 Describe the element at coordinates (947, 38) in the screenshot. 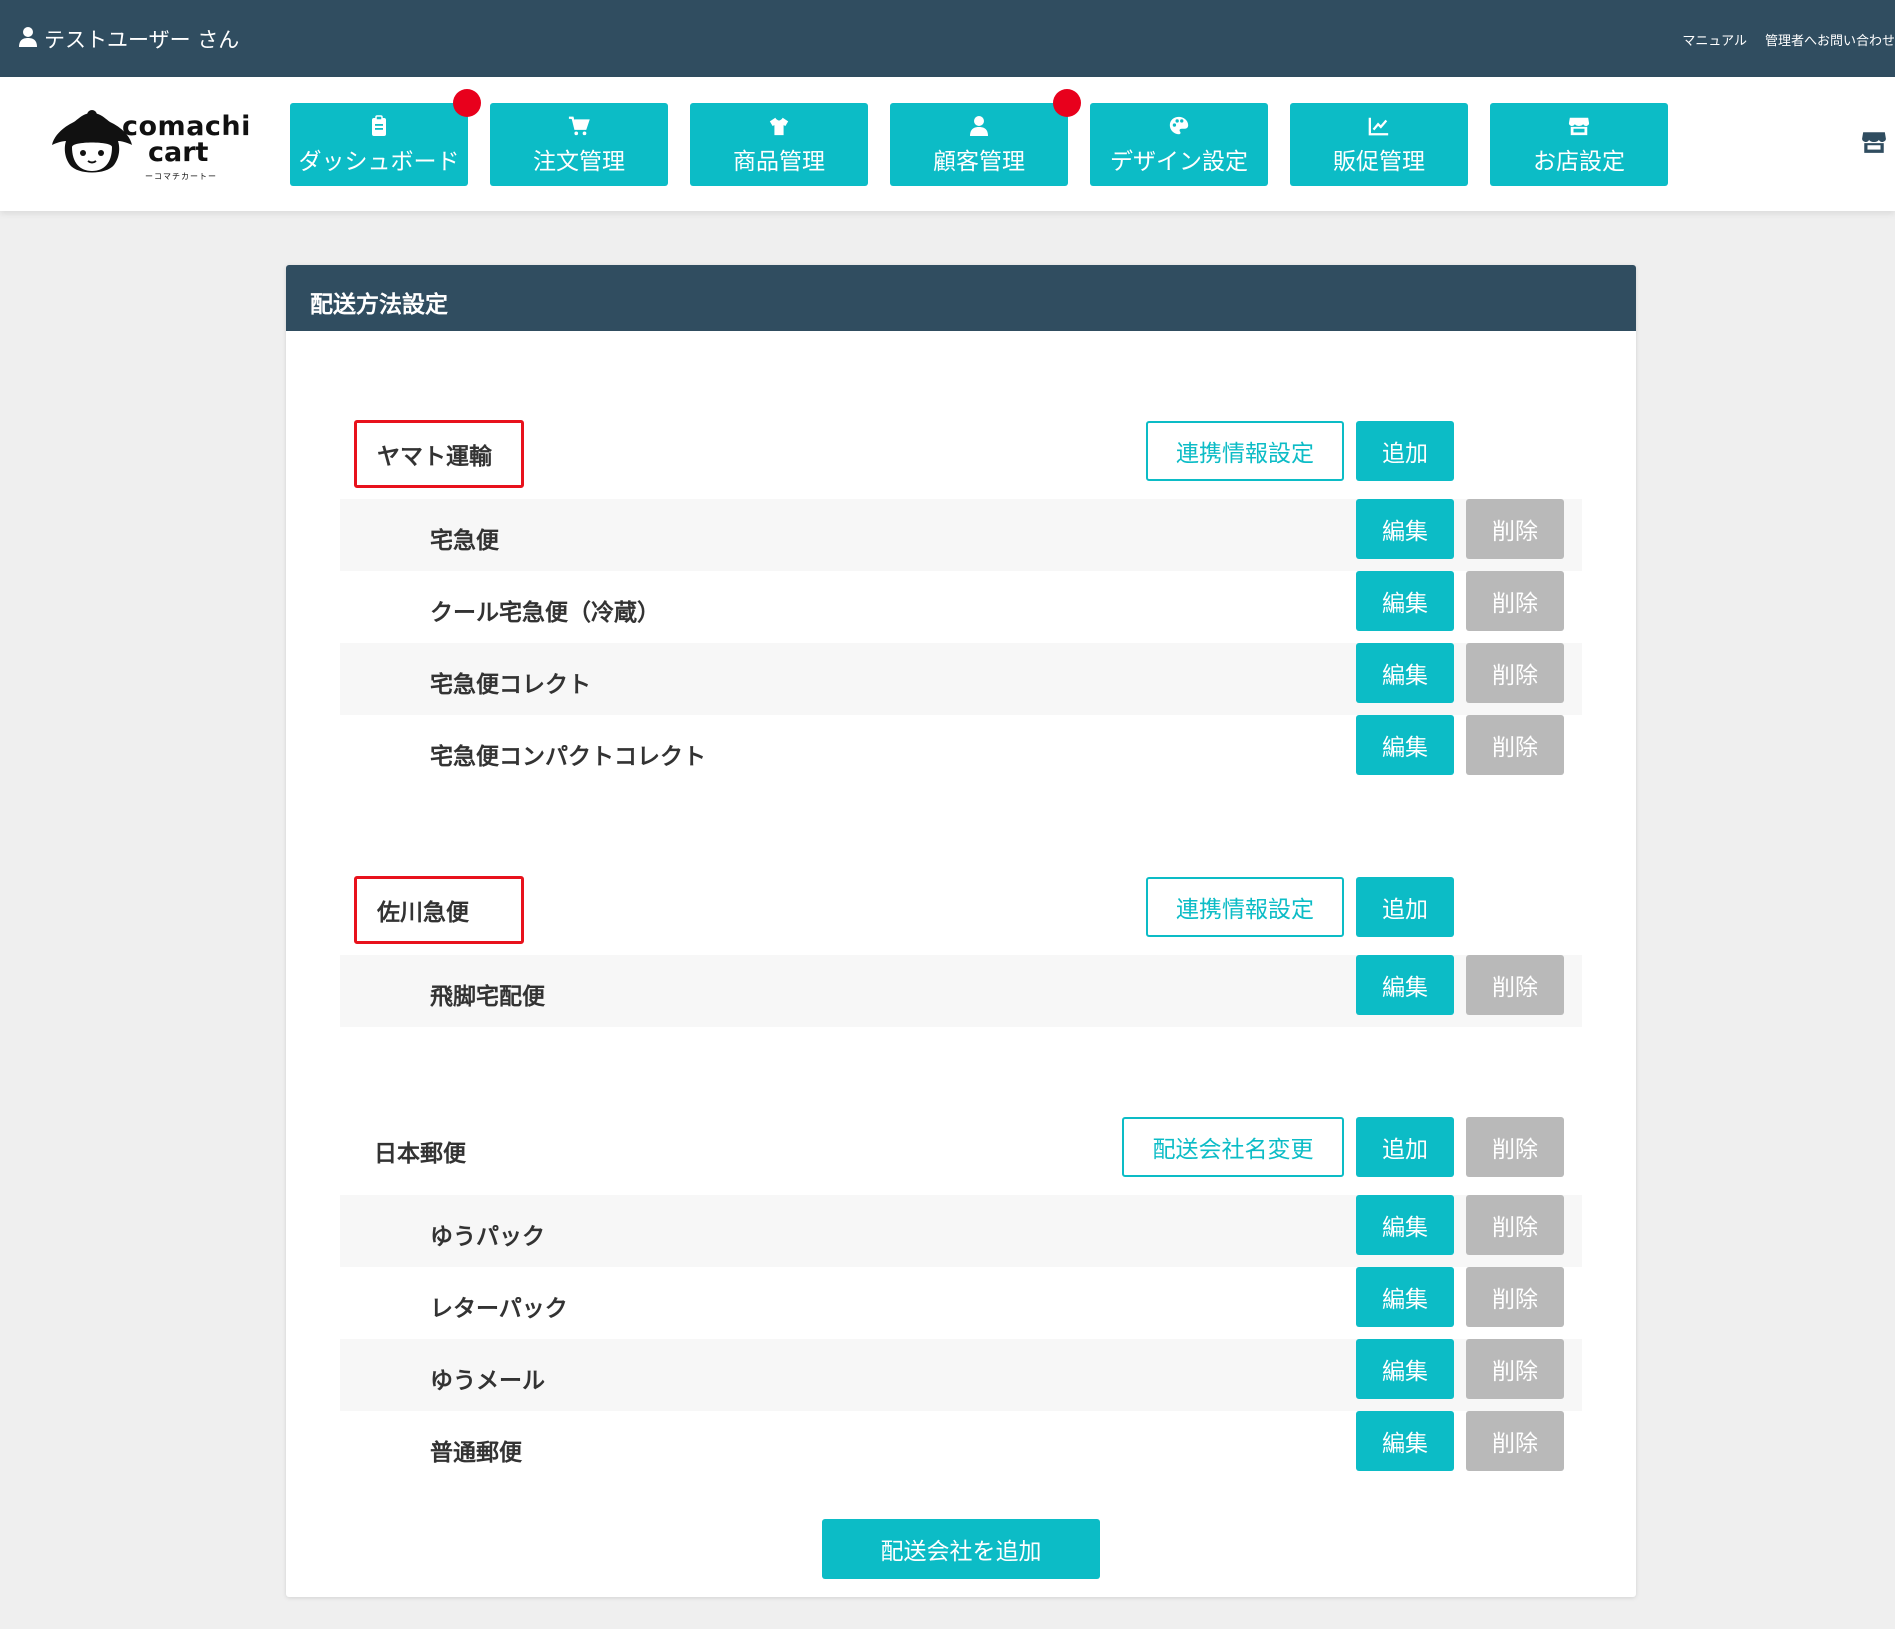

I see `top-bar: テストユーザー さん マニュアル 管理者へお問い合わせ` at that location.